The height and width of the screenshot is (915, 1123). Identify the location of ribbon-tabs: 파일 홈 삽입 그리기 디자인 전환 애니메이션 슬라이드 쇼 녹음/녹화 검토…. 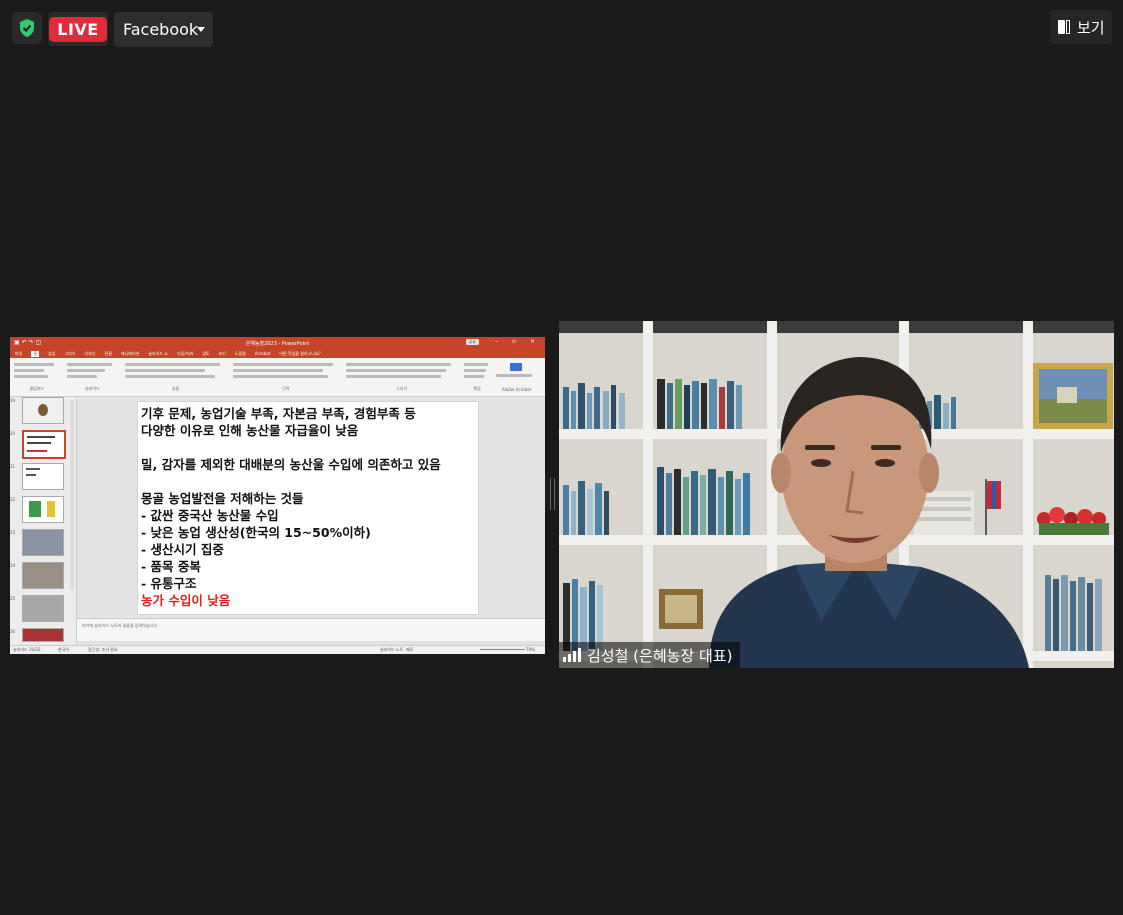
(277, 353).